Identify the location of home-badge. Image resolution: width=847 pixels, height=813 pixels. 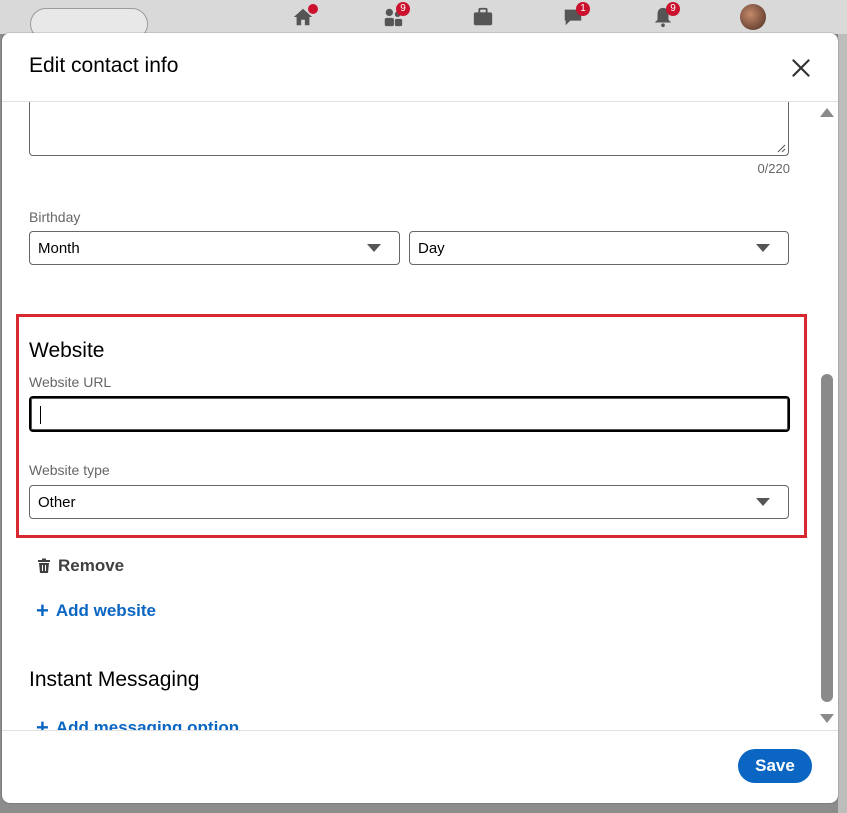
(313, 9).